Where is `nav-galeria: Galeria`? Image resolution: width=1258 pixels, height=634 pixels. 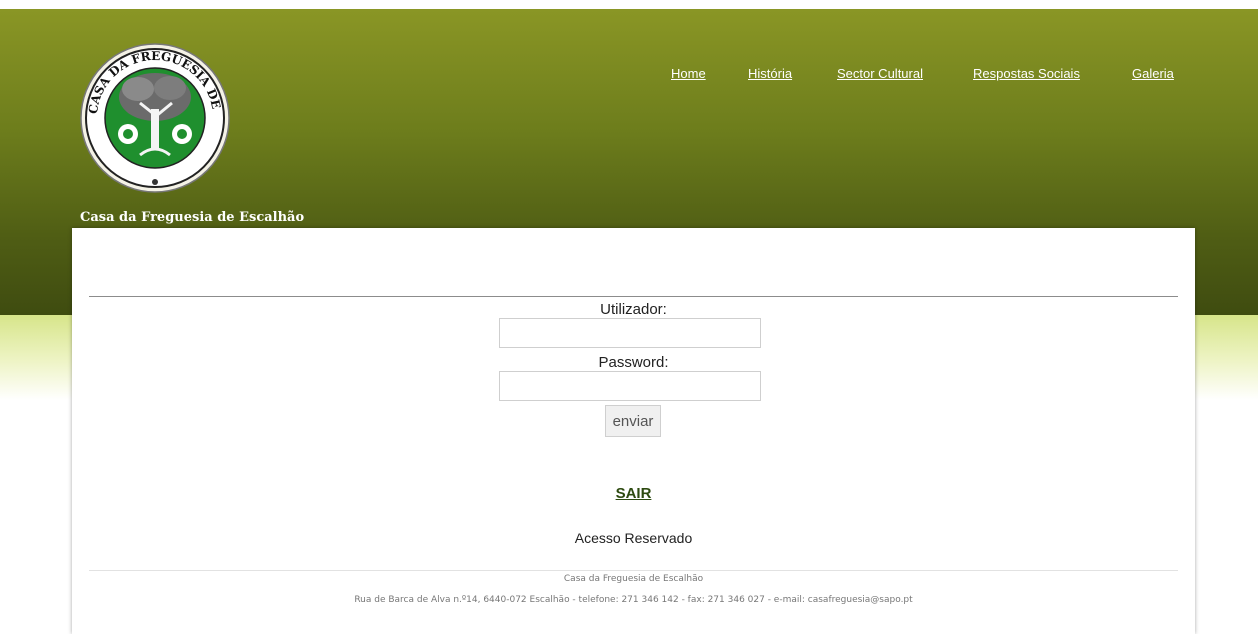 nav-galeria: Galeria is located at coordinates (1153, 73).